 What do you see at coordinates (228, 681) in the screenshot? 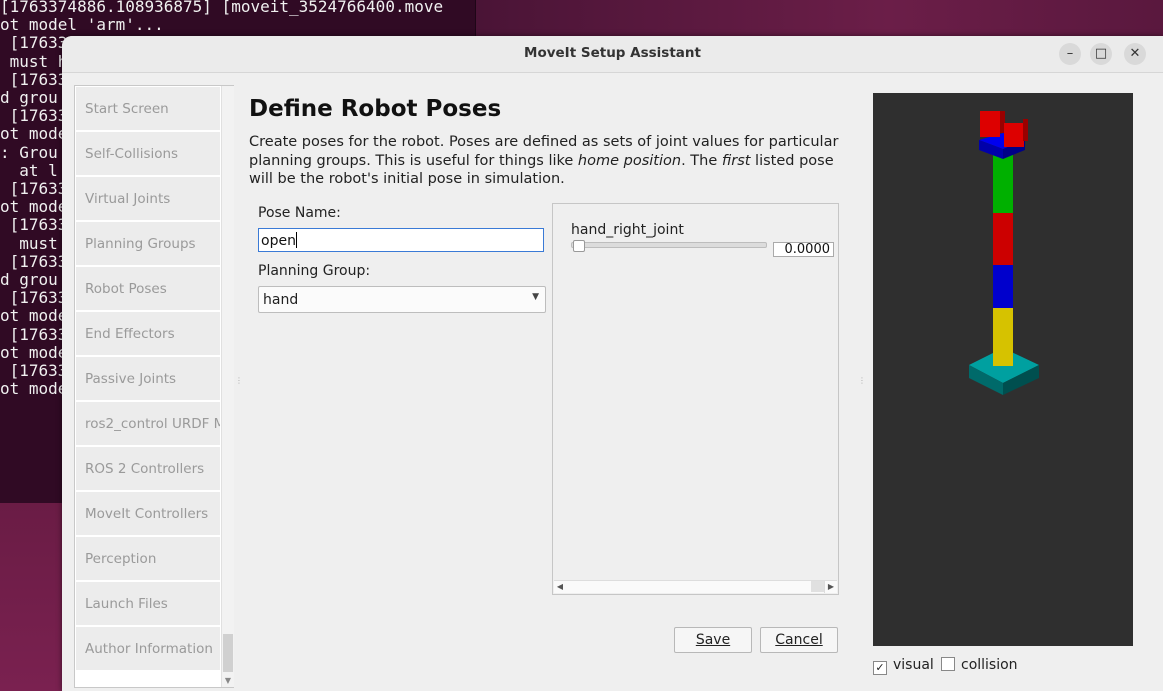
I see `scroll-down-arrow-icon: ▼` at bounding box center [228, 681].